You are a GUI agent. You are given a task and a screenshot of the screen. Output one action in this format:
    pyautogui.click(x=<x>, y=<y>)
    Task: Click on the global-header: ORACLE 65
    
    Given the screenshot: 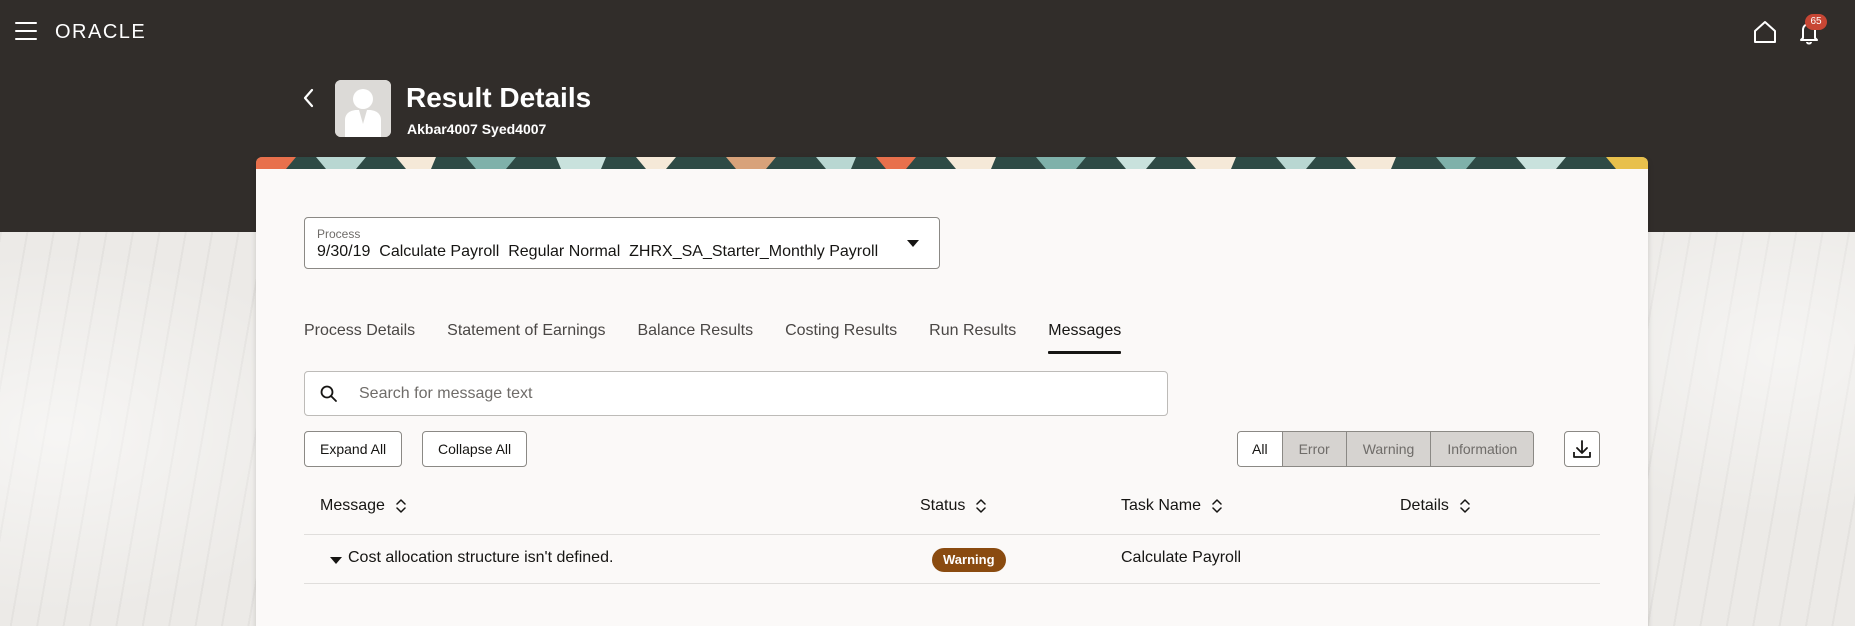 What is the action you would take?
    pyautogui.click(x=927, y=31)
    